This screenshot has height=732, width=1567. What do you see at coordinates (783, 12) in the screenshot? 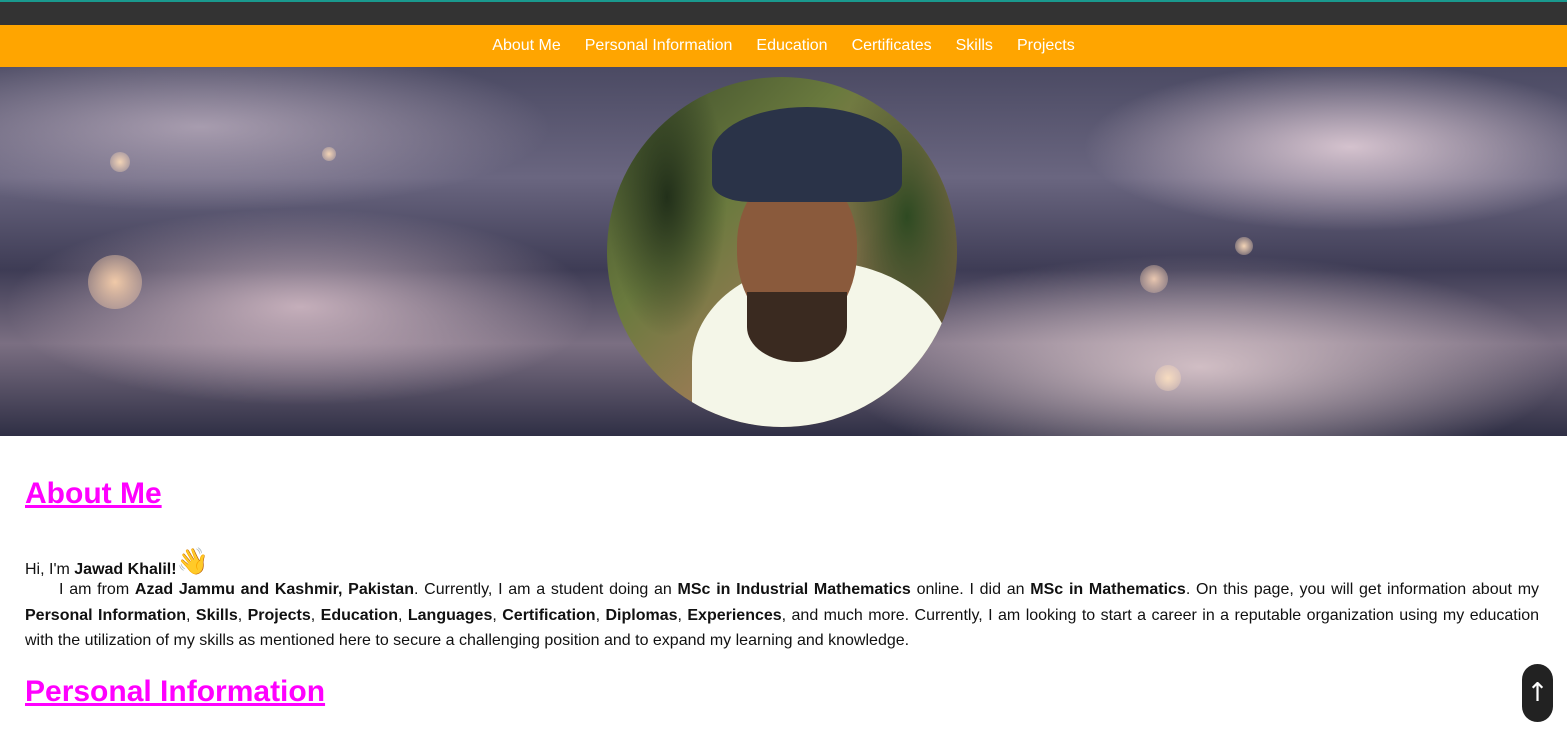
I see `top-bar` at bounding box center [783, 12].